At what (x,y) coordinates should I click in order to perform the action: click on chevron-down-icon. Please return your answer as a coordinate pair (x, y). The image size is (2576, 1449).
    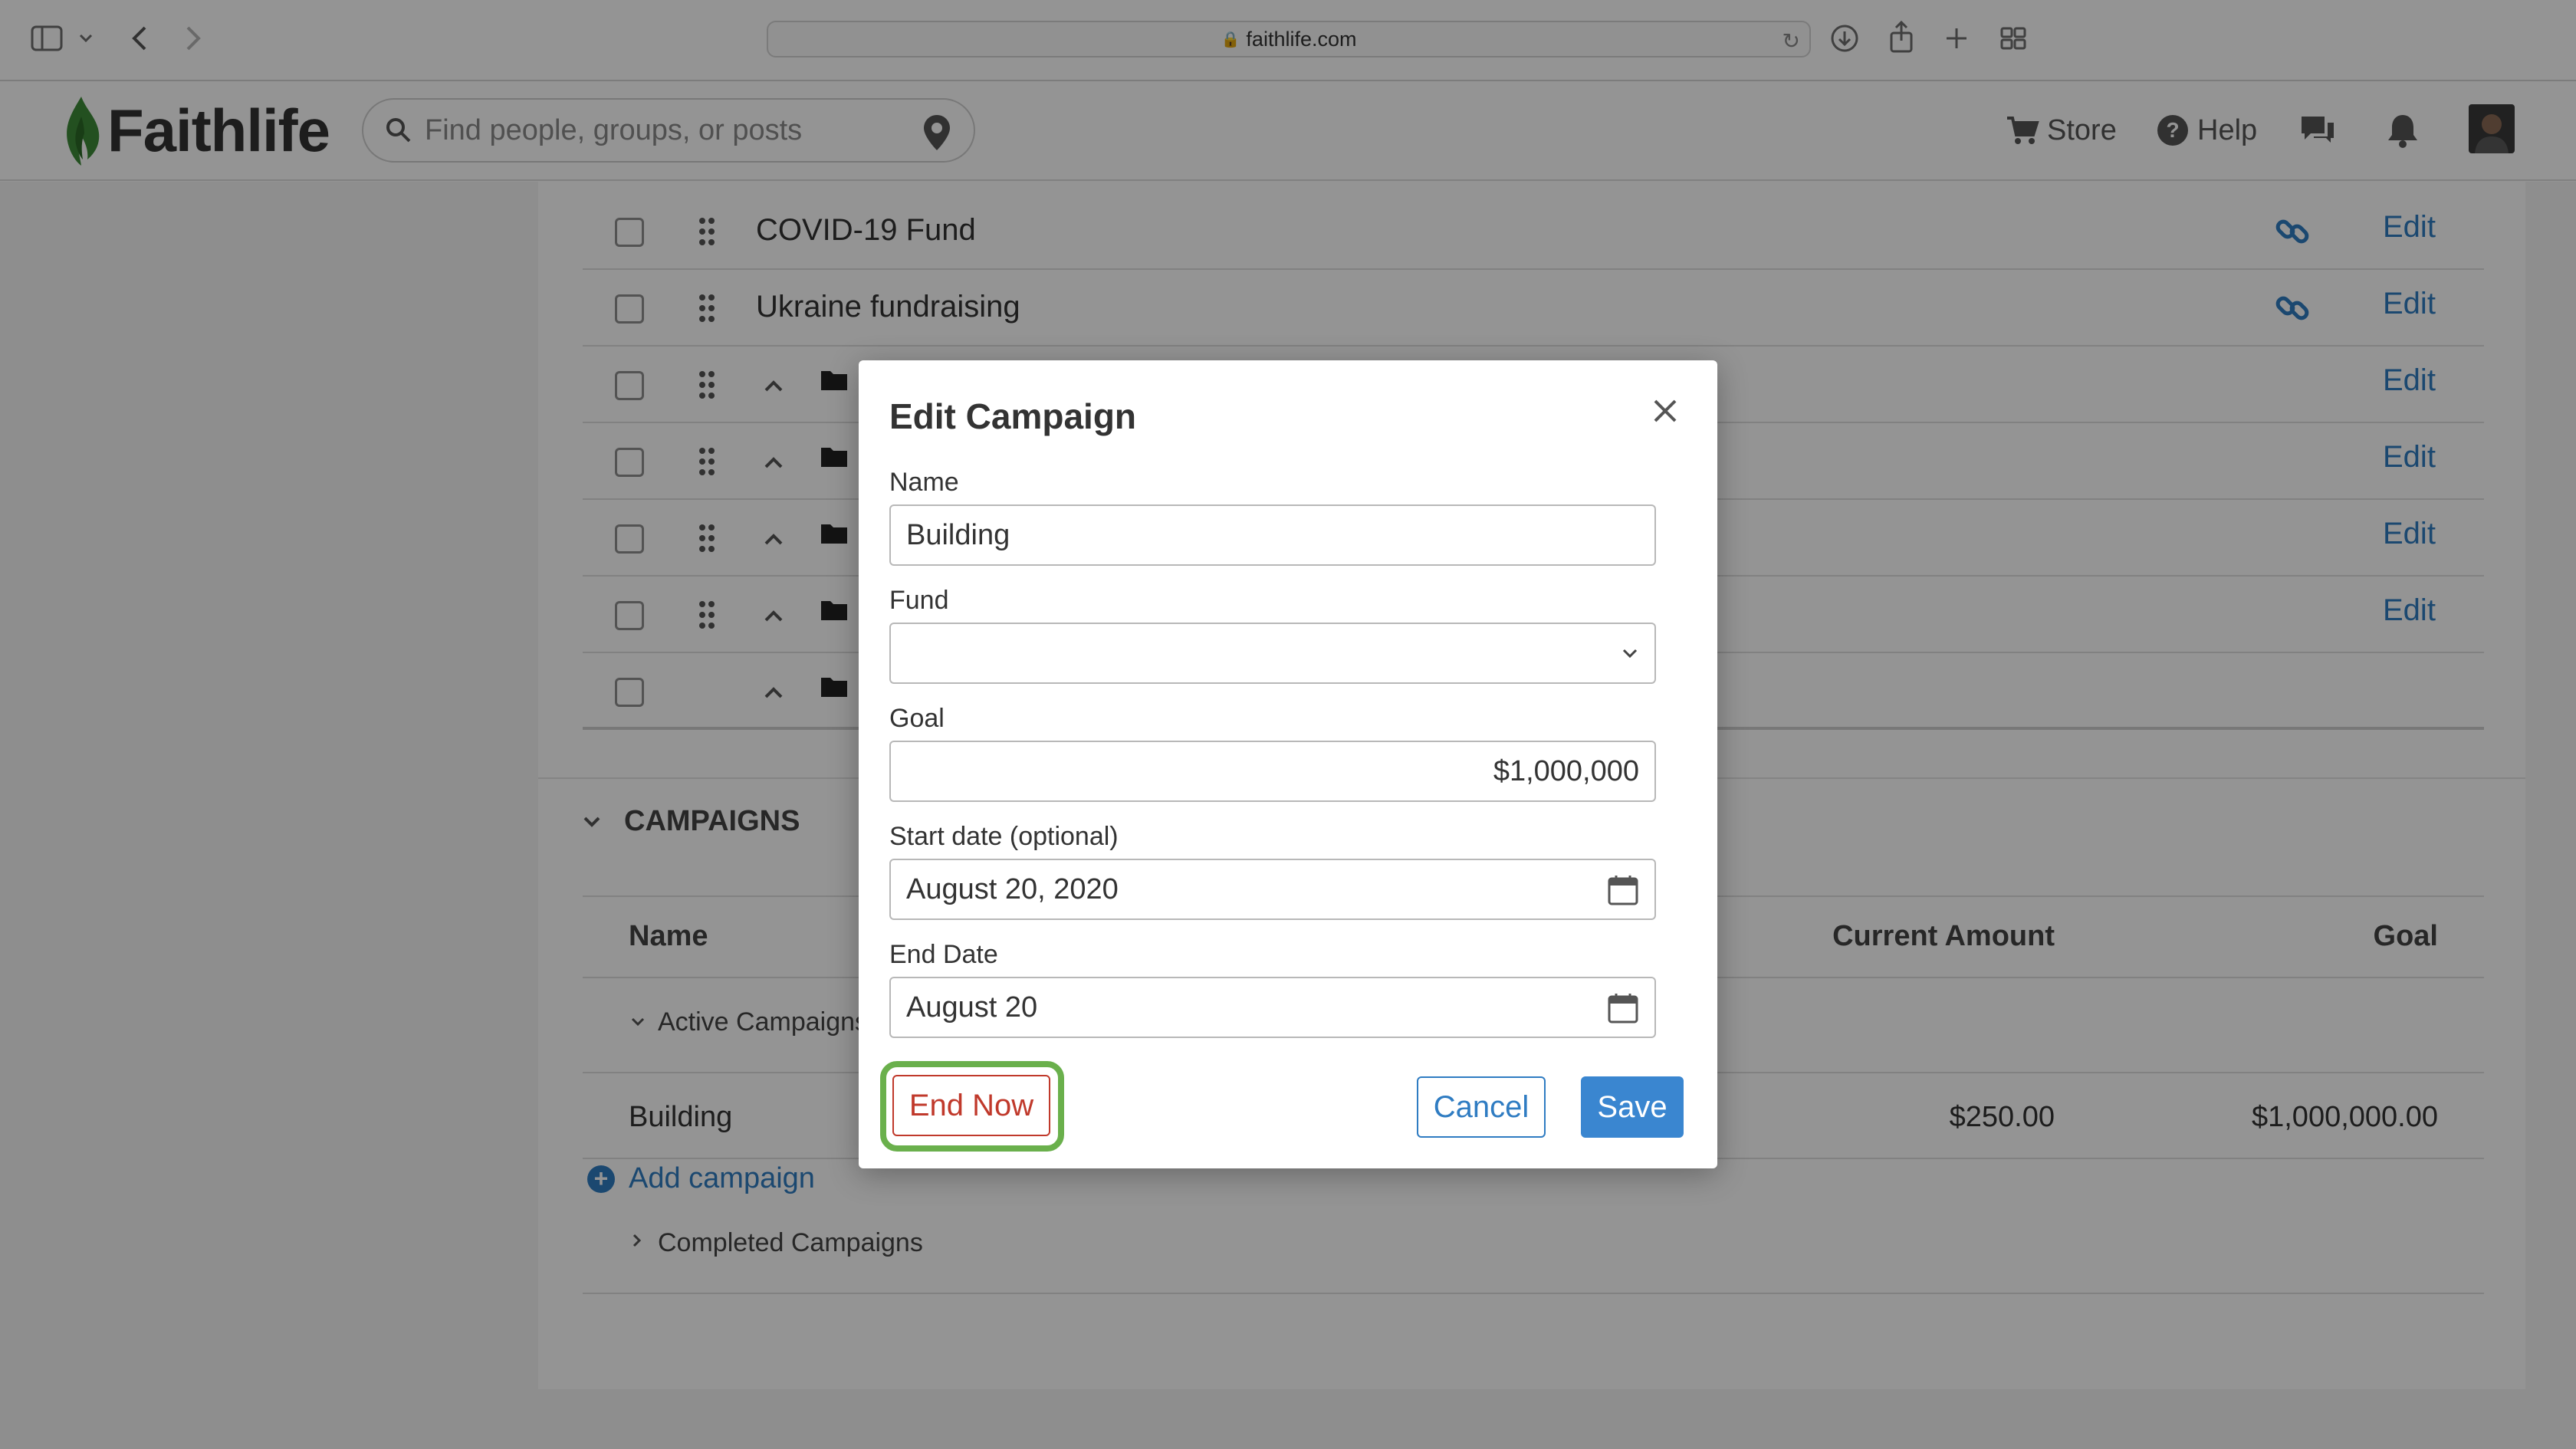
    Looking at the image, I should click on (1630, 654).